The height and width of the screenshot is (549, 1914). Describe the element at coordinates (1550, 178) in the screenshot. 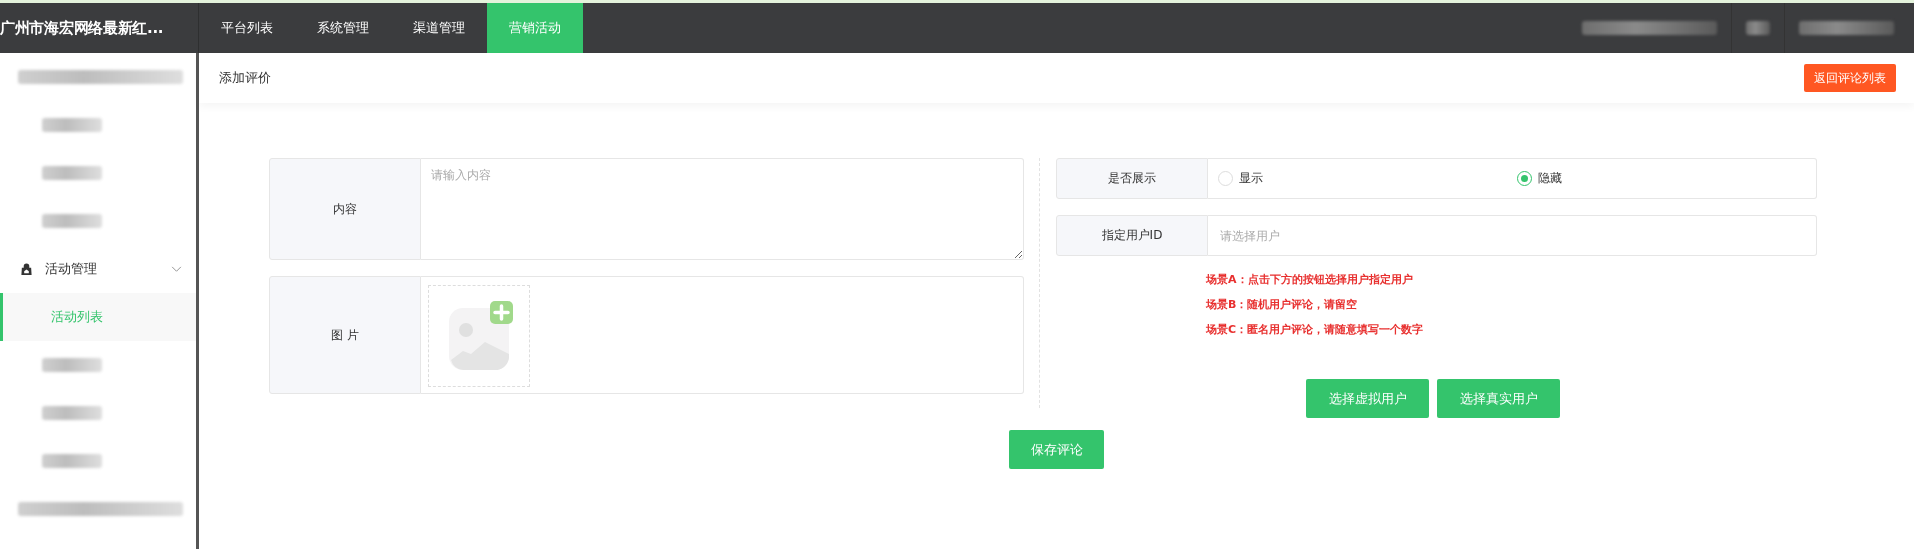

I see `radio-label: 隐藏` at that location.